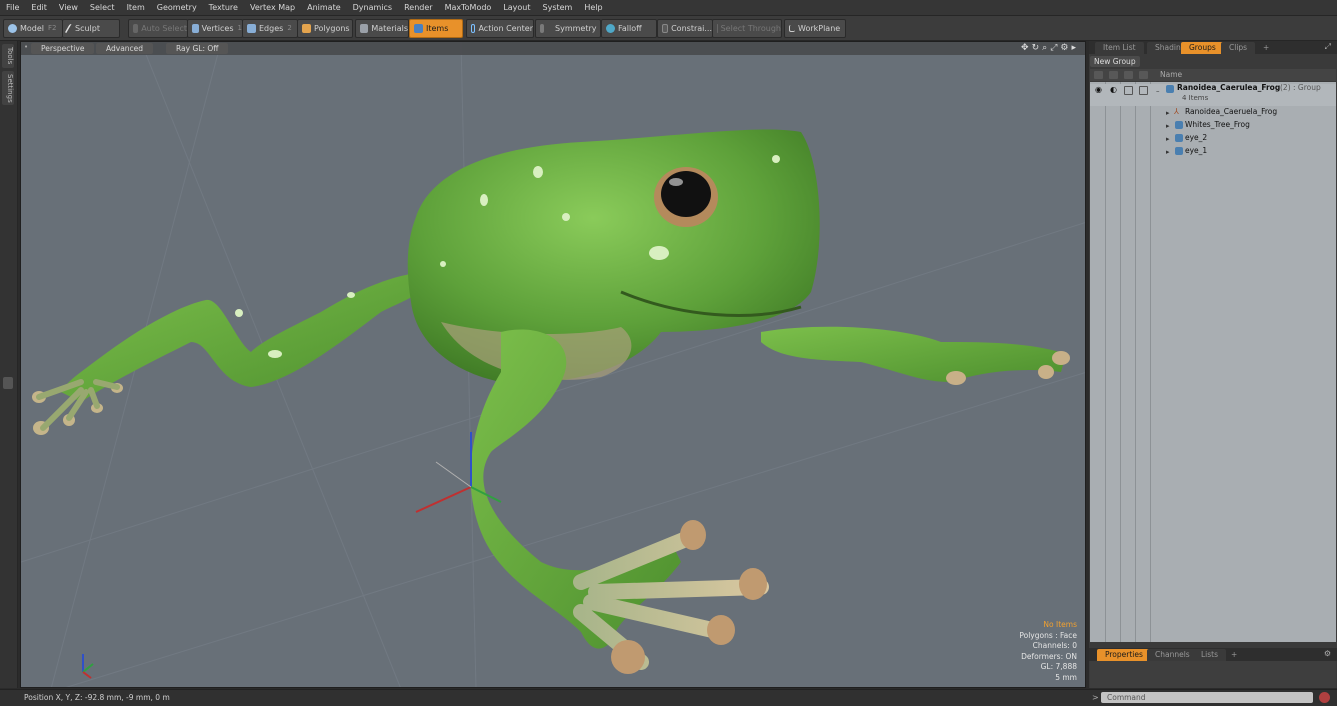  I want to click on tab-lists: Lists, so click(1210, 655).